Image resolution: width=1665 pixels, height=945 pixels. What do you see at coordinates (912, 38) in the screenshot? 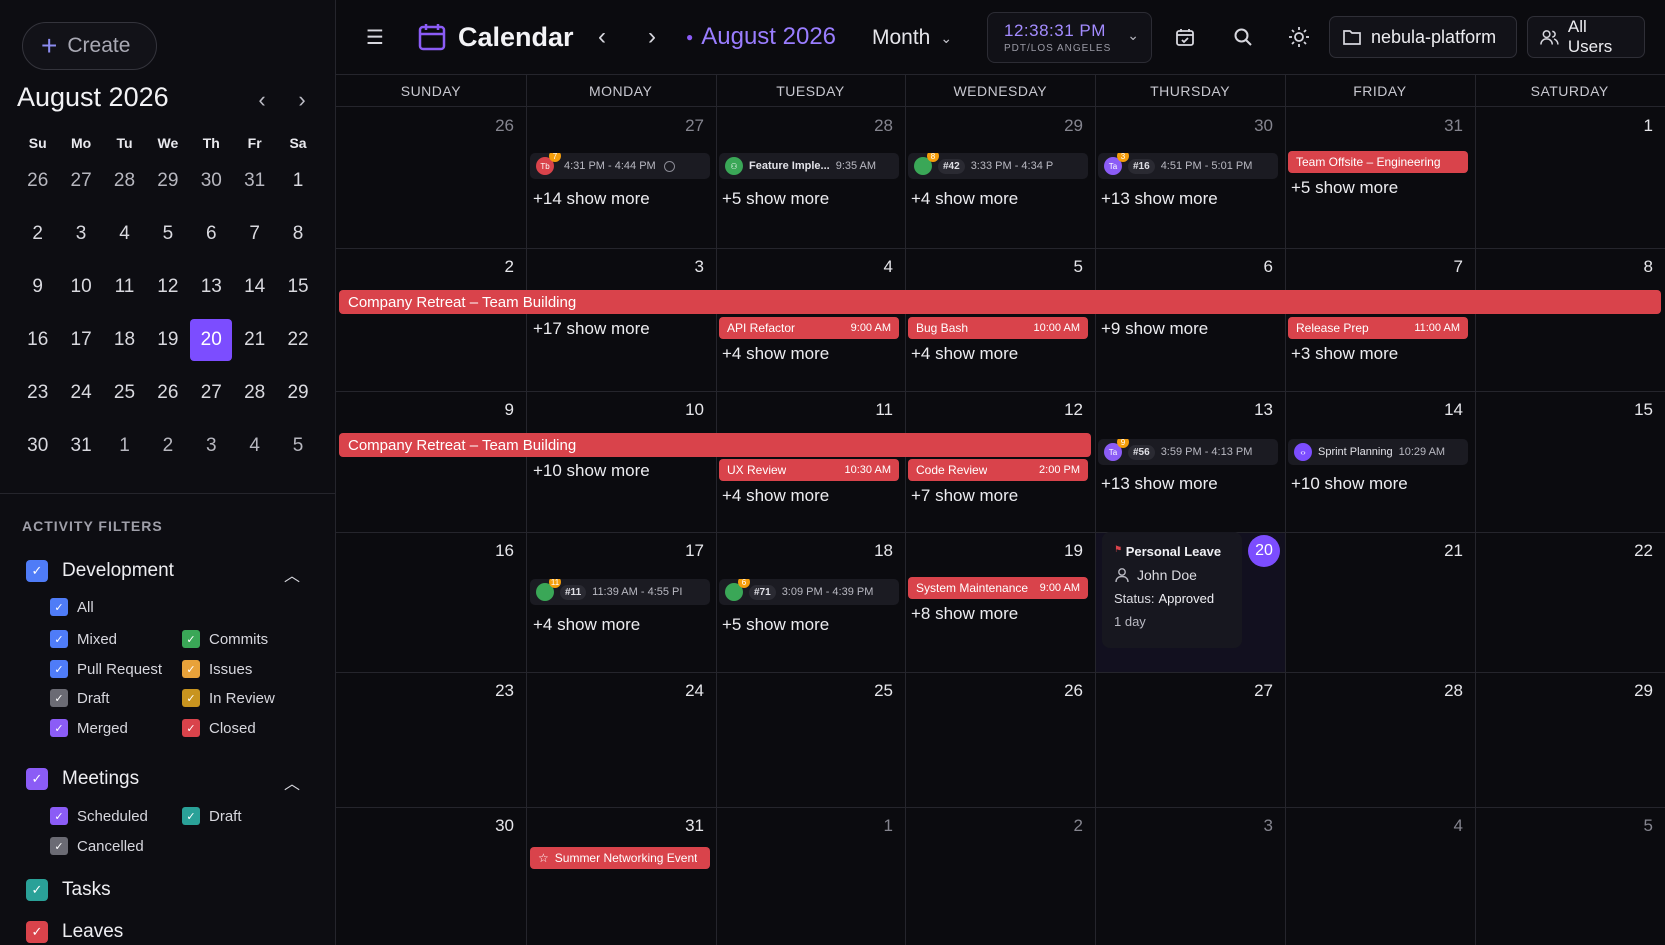
I see `view-select: Month ⌄` at bounding box center [912, 38].